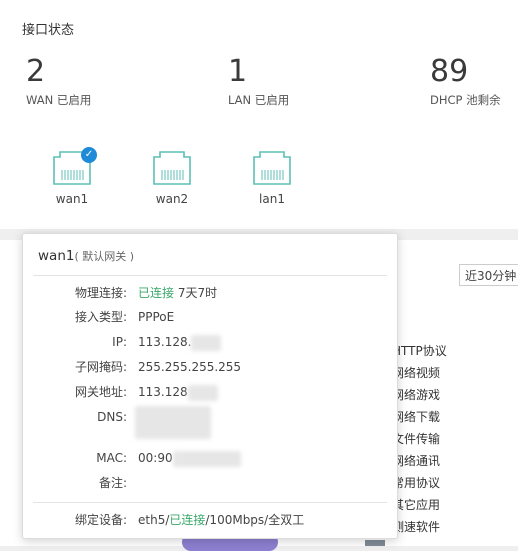  I want to click on row-value: 113.128, so click(178, 392).